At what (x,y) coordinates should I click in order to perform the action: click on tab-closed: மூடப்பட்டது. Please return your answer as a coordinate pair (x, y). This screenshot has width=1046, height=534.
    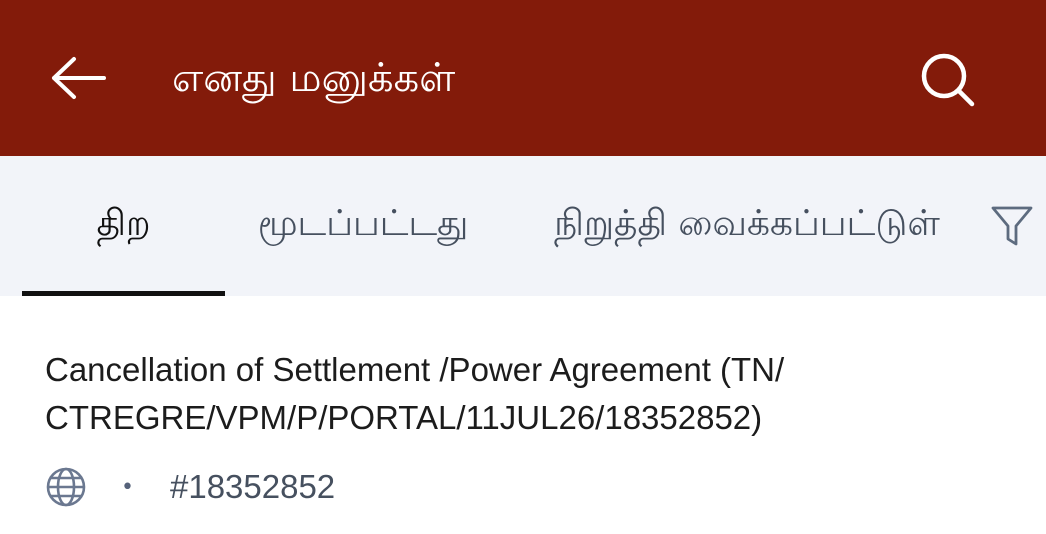
    Looking at the image, I should click on (363, 226).